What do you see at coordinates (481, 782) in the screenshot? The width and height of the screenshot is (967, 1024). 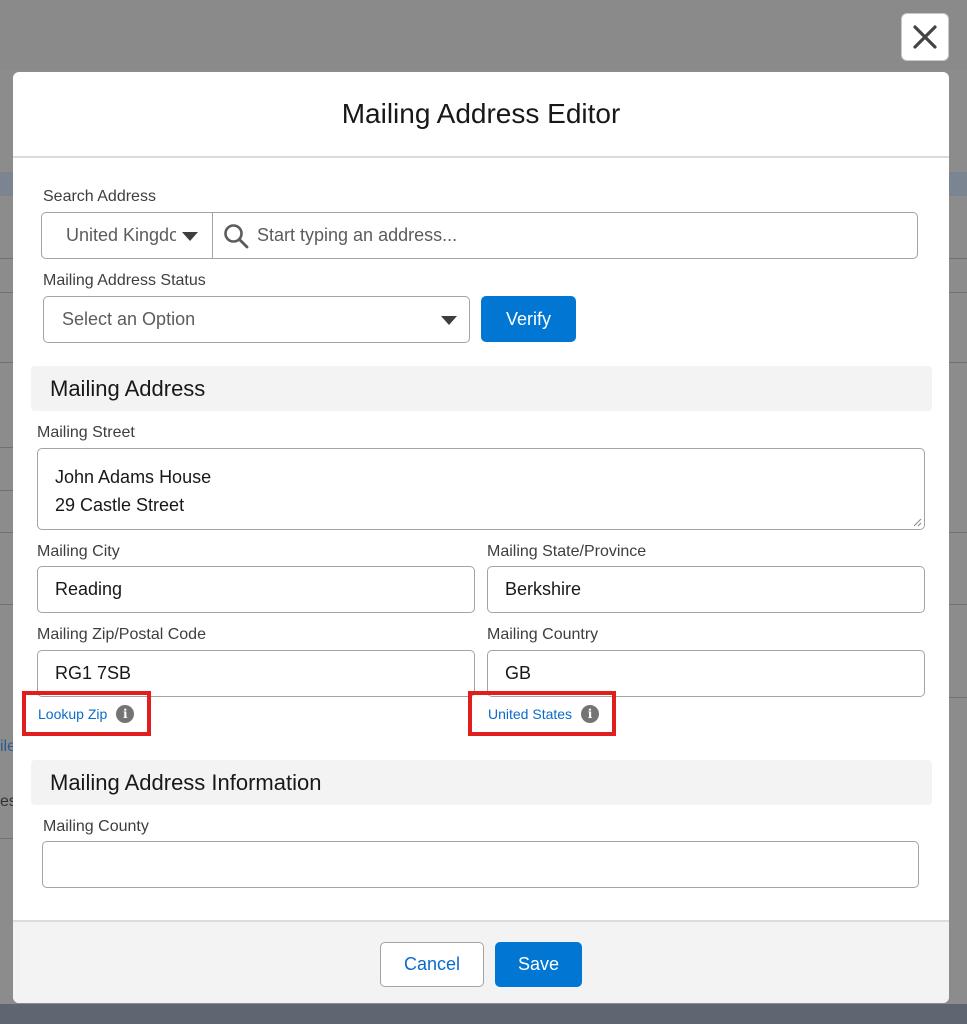 I see `mailing-address-information-section-header: Mailing Address Information` at bounding box center [481, 782].